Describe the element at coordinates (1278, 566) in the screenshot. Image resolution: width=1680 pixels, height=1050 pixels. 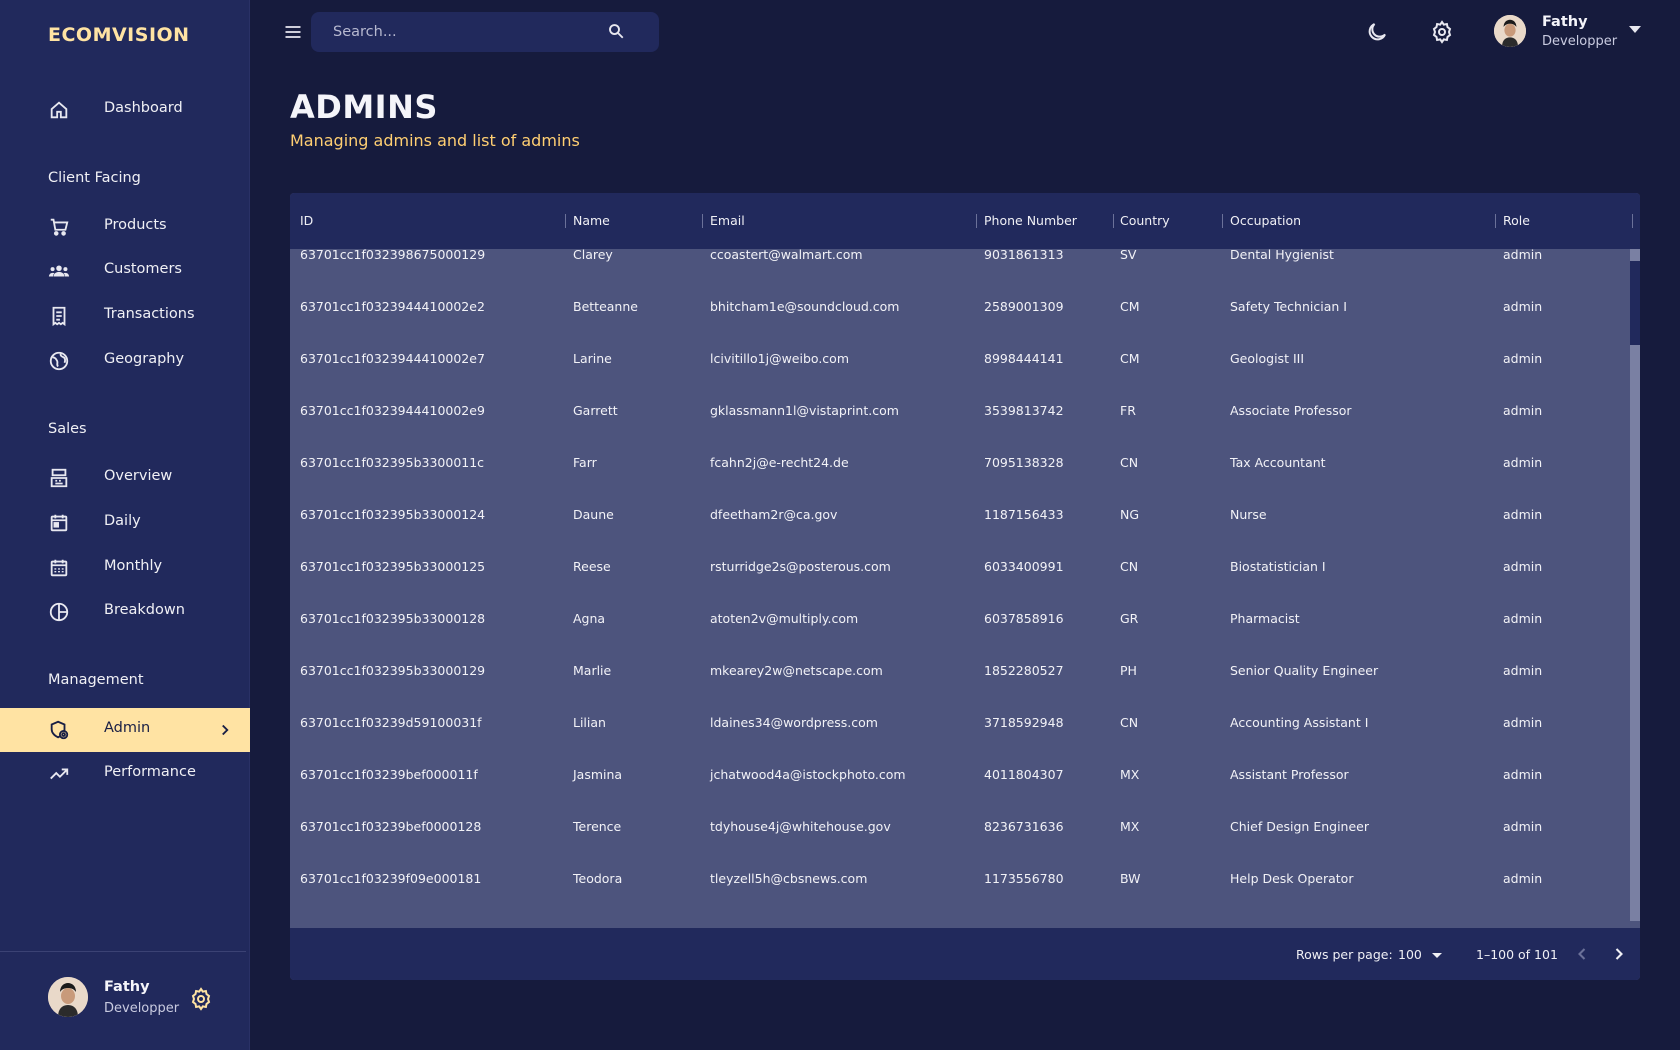
I see `cell-occupation: Biostatistician I` at that location.